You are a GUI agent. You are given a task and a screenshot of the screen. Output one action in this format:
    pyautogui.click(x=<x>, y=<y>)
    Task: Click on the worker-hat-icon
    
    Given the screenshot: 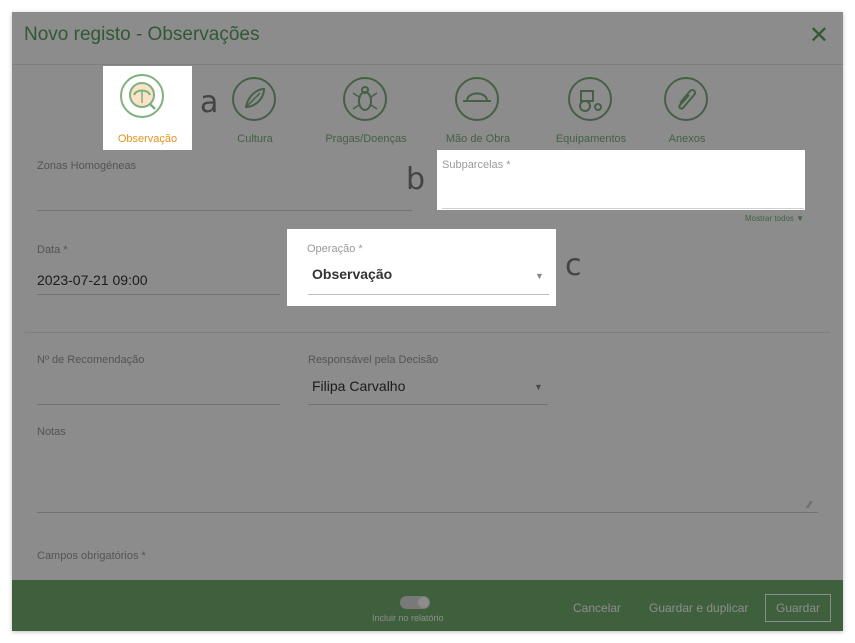 What is the action you would take?
    pyautogui.click(x=477, y=99)
    